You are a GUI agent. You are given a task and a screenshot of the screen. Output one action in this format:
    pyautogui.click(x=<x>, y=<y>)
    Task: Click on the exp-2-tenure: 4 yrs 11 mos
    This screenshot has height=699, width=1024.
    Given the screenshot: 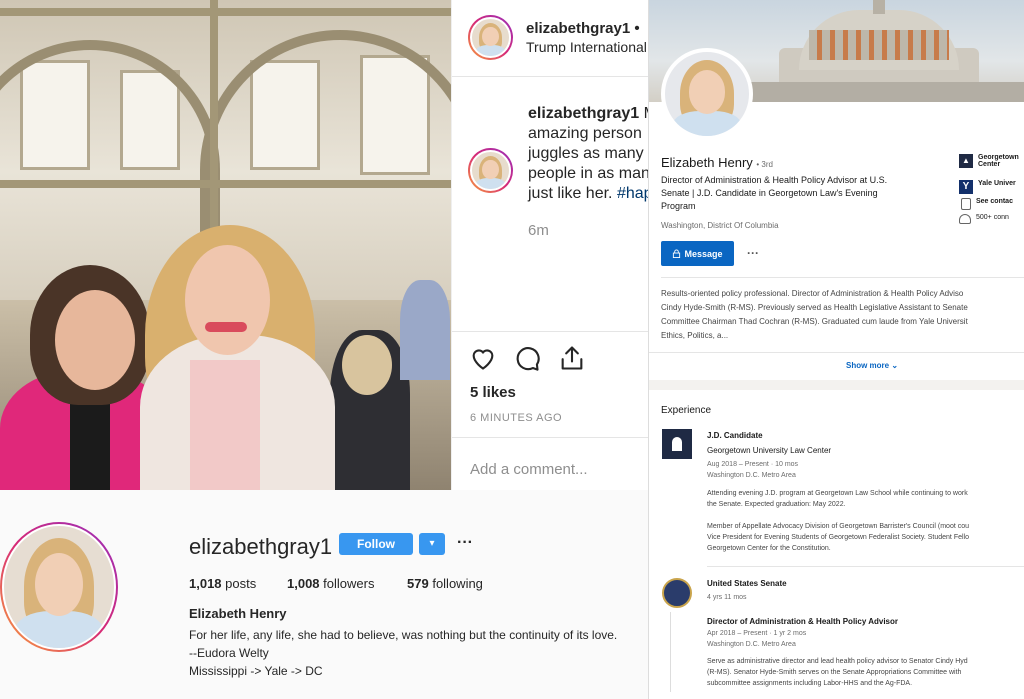 What is the action you would take?
    pyautogui.click(x=727, y=597)
    